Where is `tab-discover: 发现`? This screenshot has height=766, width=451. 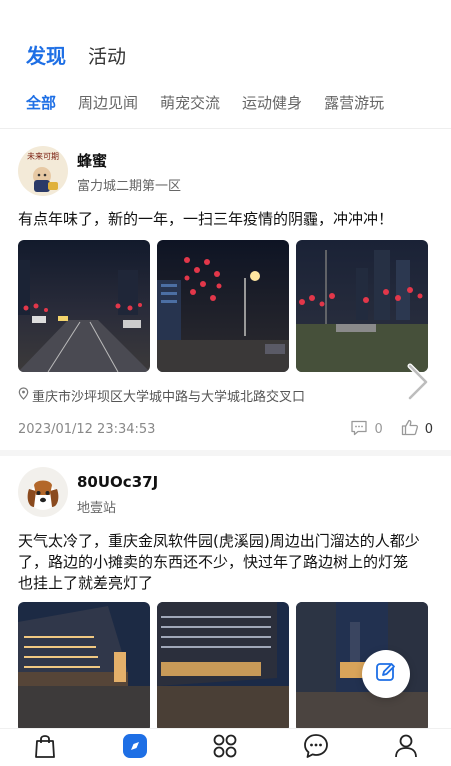 tab-discover: 发现 is located at coordinates (46, 54).